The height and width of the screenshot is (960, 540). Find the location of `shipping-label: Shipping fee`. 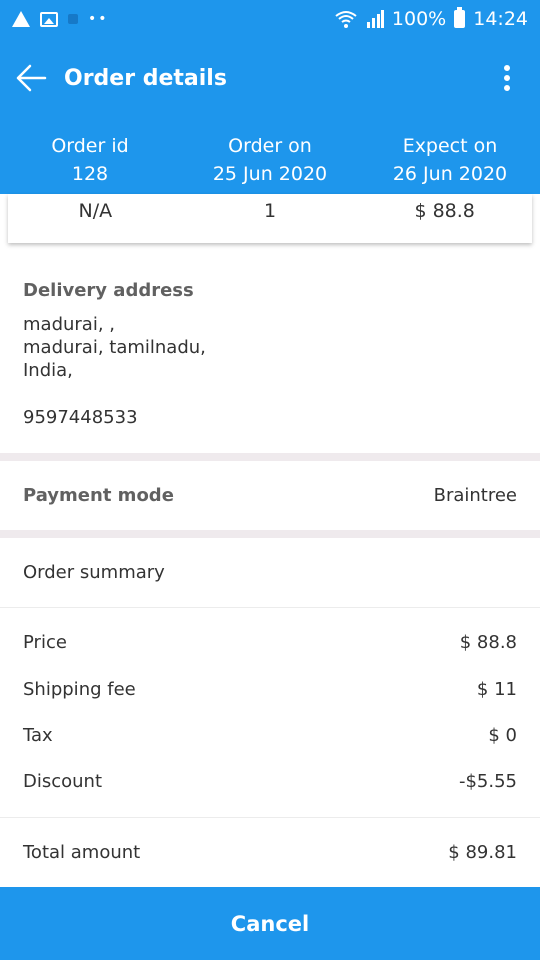

shipping-label: Shipping fee is located at coordinates (79, 689).